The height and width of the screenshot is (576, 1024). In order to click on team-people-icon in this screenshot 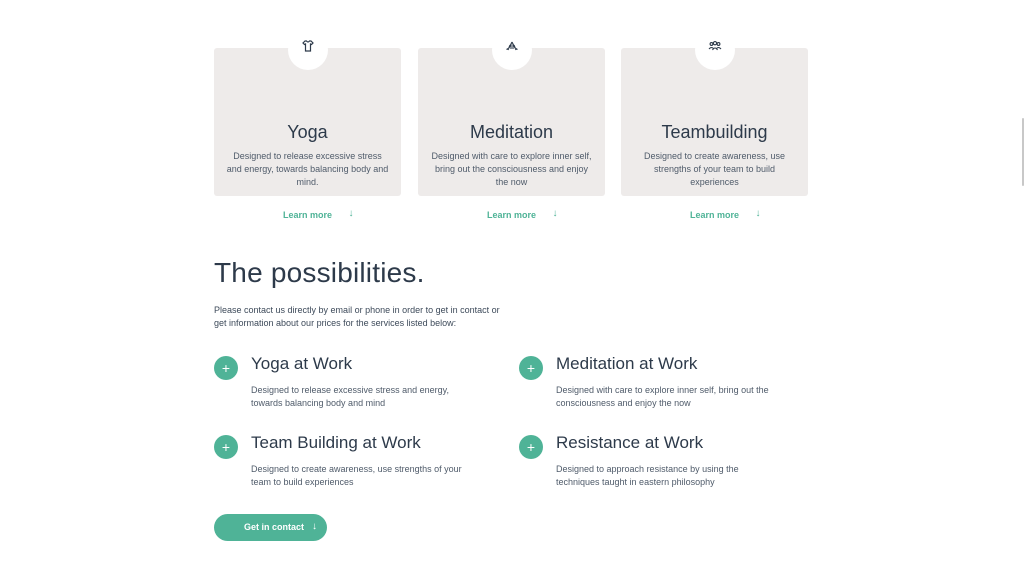, I will do `click(714, 46)`.